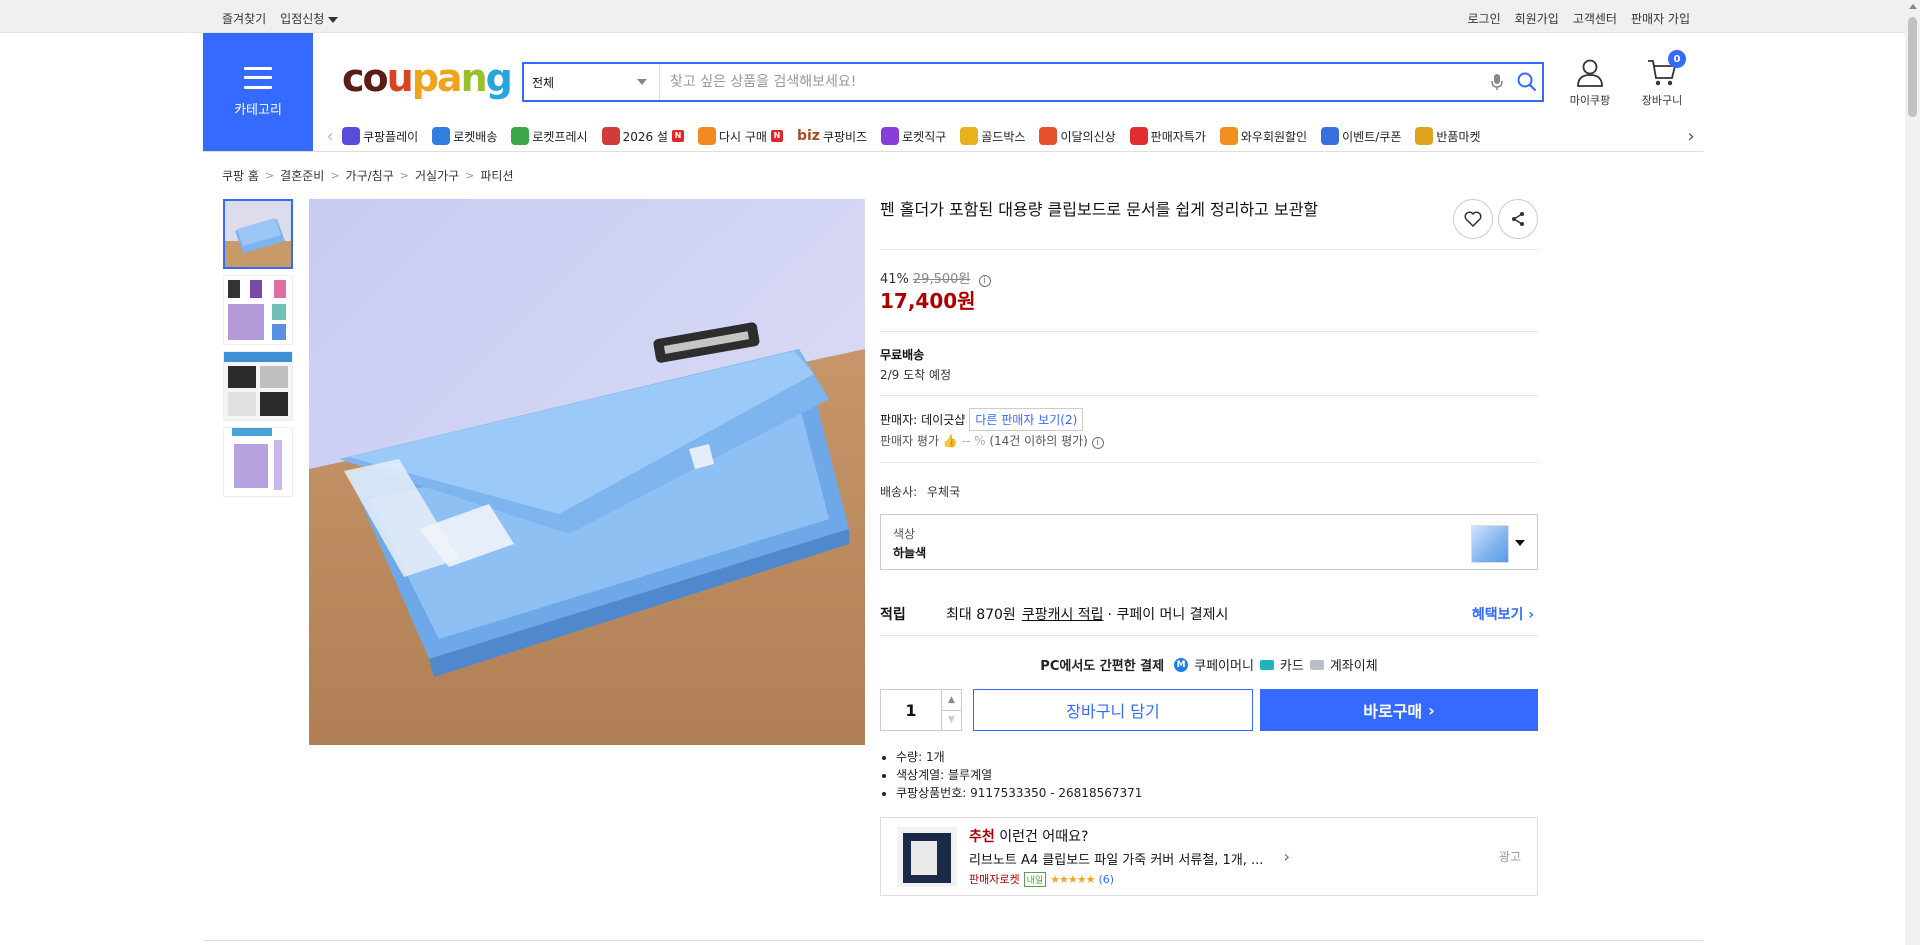  I want to click on quantity-increase-icon: ▲, so click(951, 700).